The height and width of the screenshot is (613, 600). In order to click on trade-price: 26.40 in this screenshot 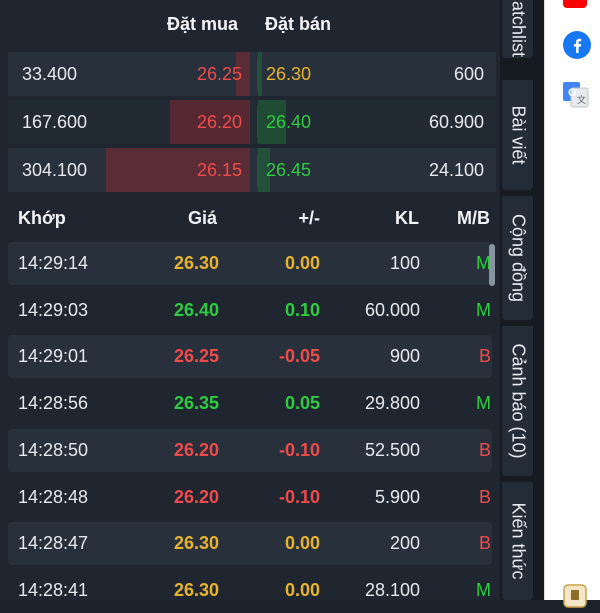, I will do `click(196, 310)`.